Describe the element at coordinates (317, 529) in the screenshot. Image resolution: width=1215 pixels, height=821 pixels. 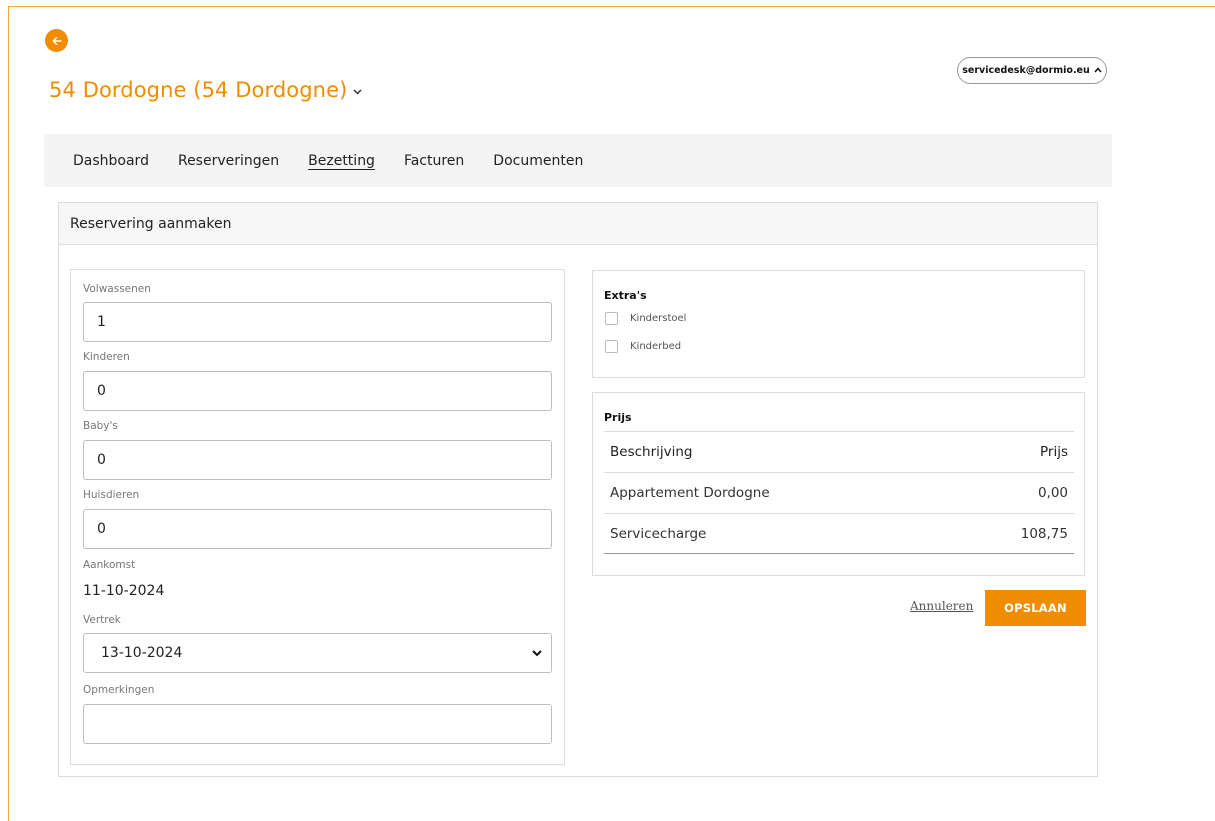
I see `pets-input` at that location.